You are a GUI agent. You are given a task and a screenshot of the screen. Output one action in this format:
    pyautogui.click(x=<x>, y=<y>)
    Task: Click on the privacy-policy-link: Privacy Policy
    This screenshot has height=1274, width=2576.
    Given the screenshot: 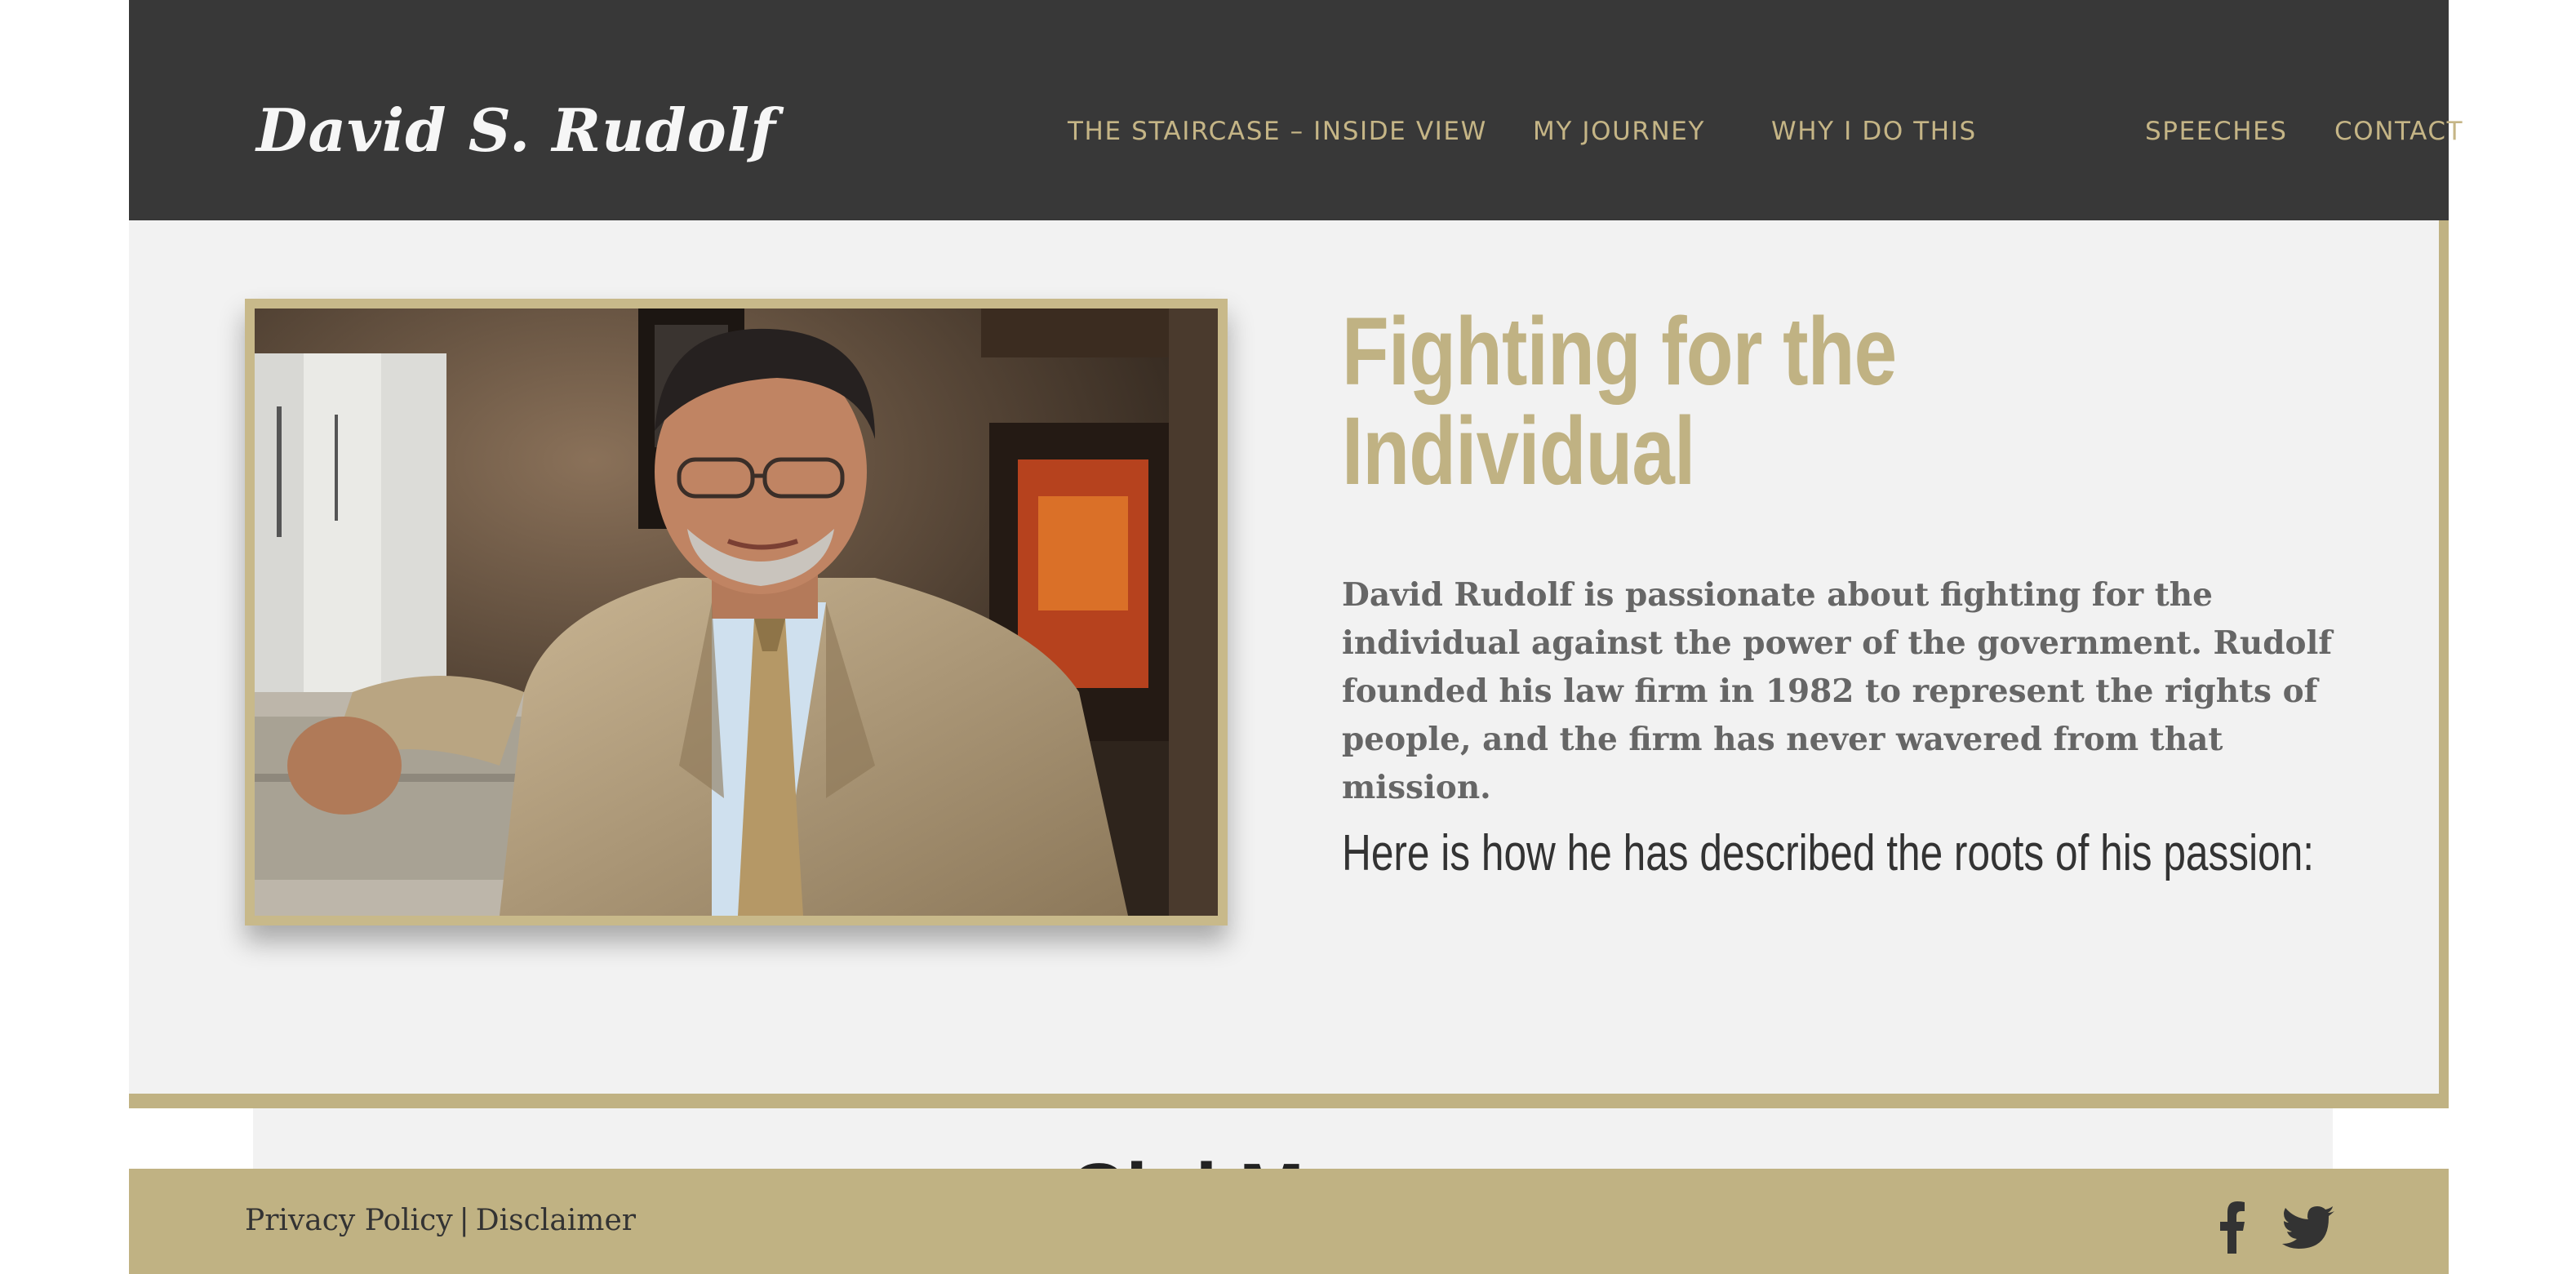 What is the action you would take?
    pyautogui.click(x=349, y=1220)
    